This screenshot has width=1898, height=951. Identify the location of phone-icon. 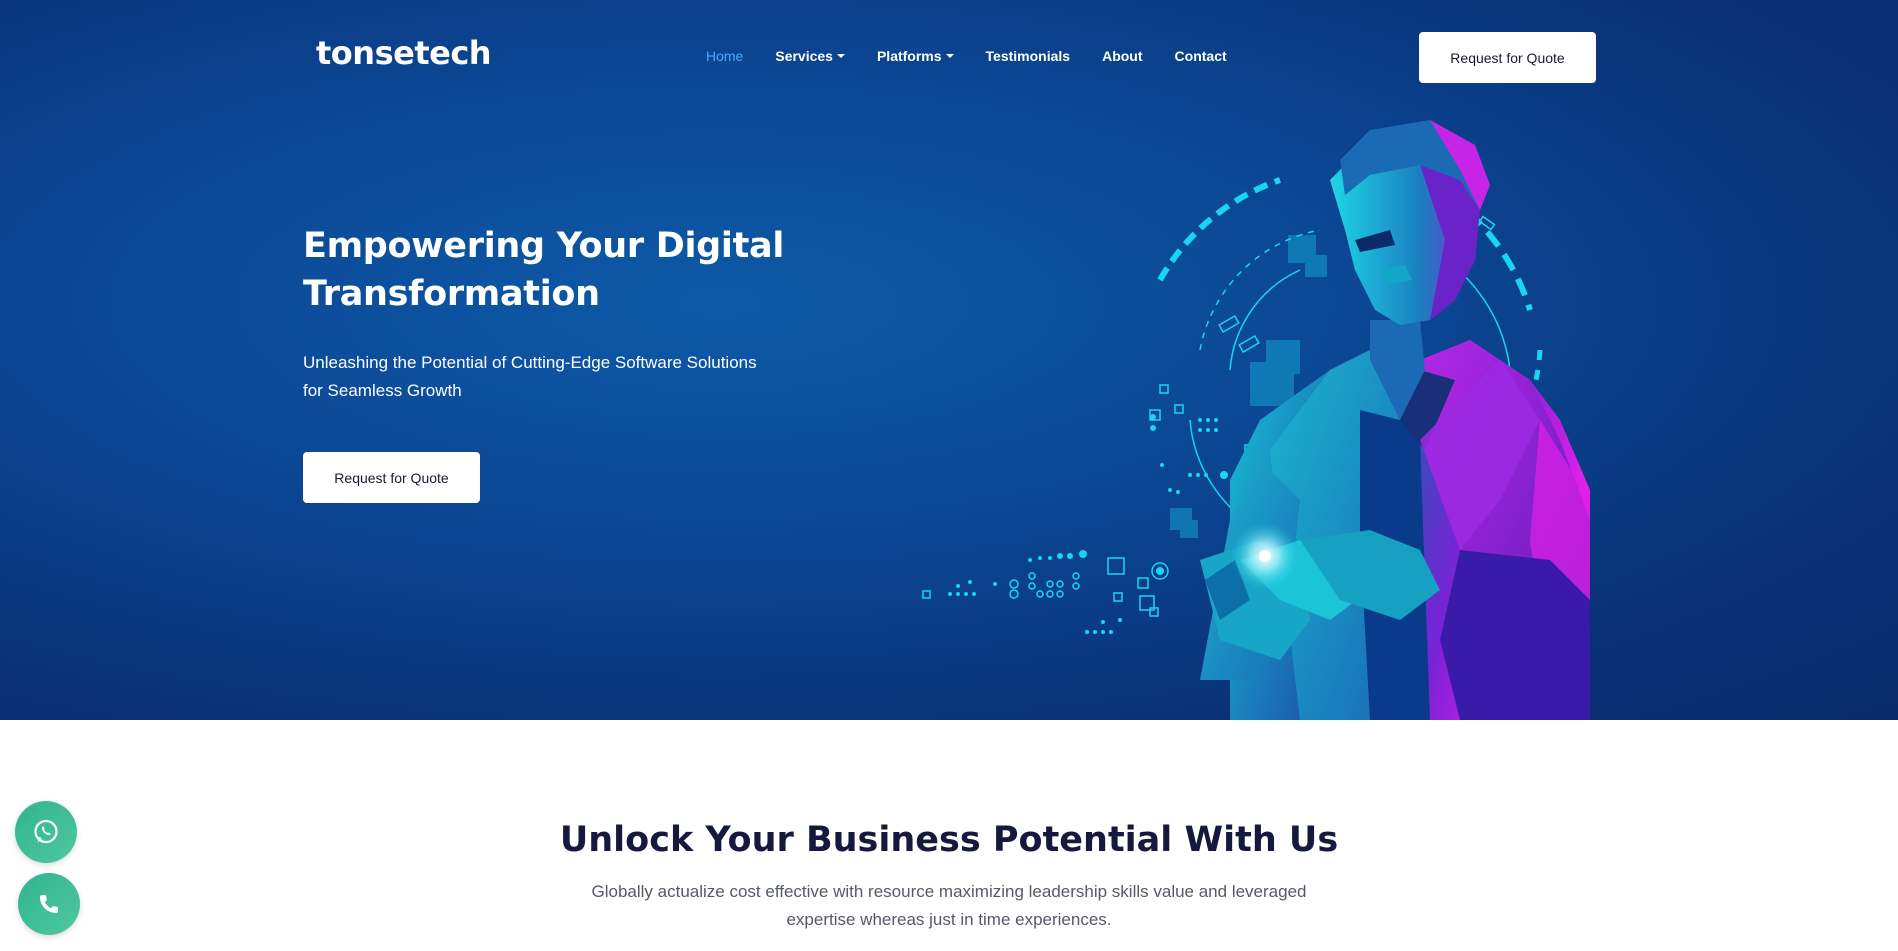
(49, 904).